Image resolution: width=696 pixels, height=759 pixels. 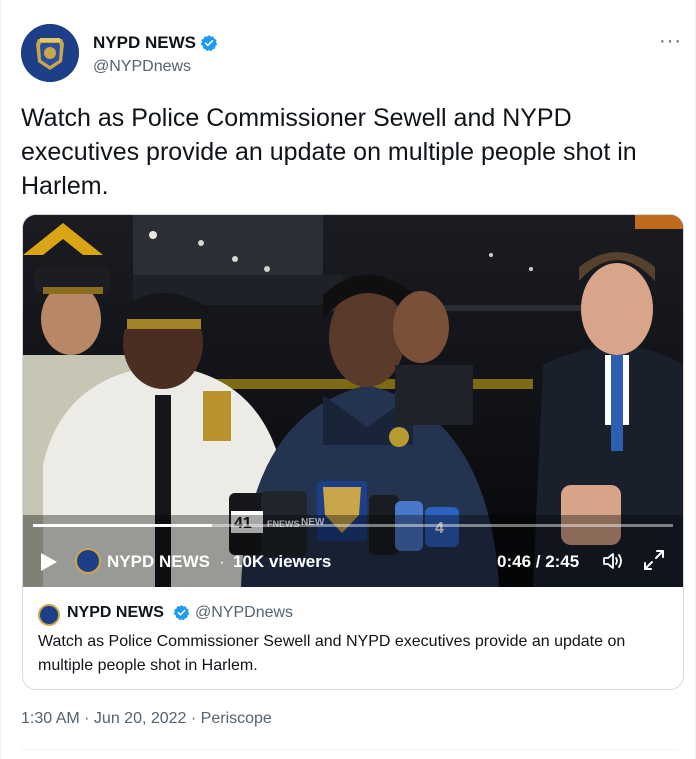 I want to click on card-avatar, so click(x=49, y=615).